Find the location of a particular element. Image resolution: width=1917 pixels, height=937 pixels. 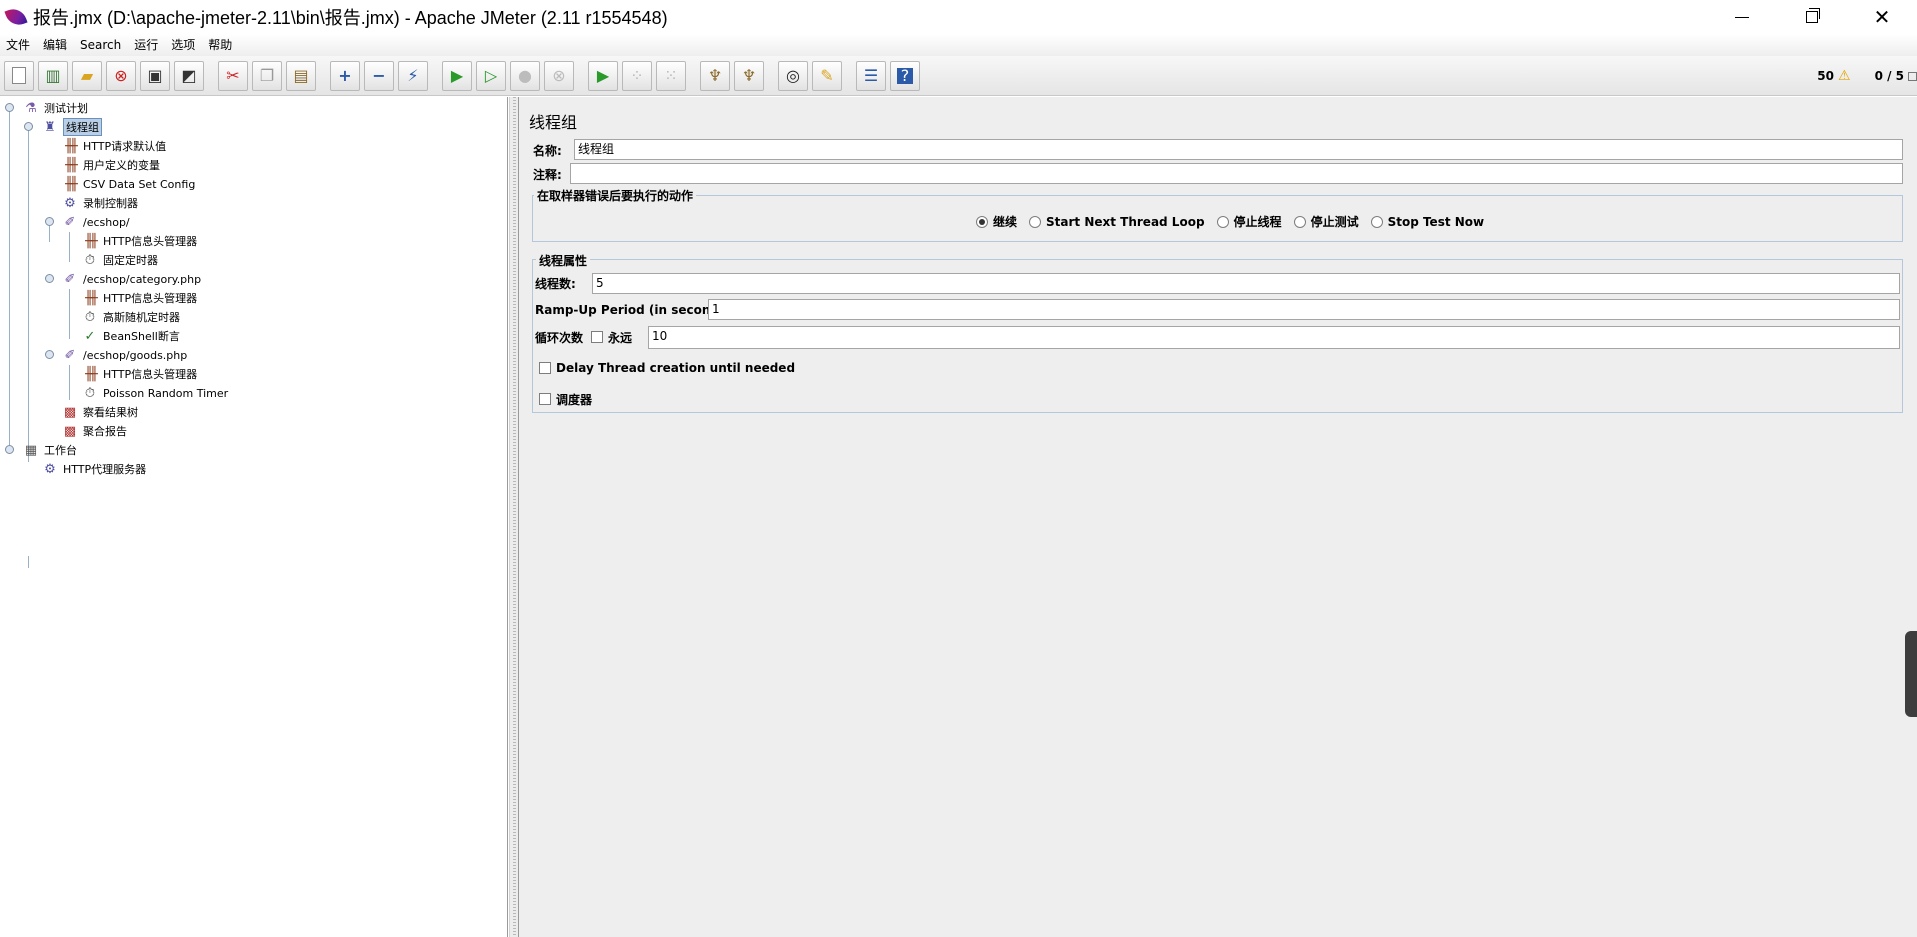

clear-all-button: ♆ is located at coordinates (749, 75).